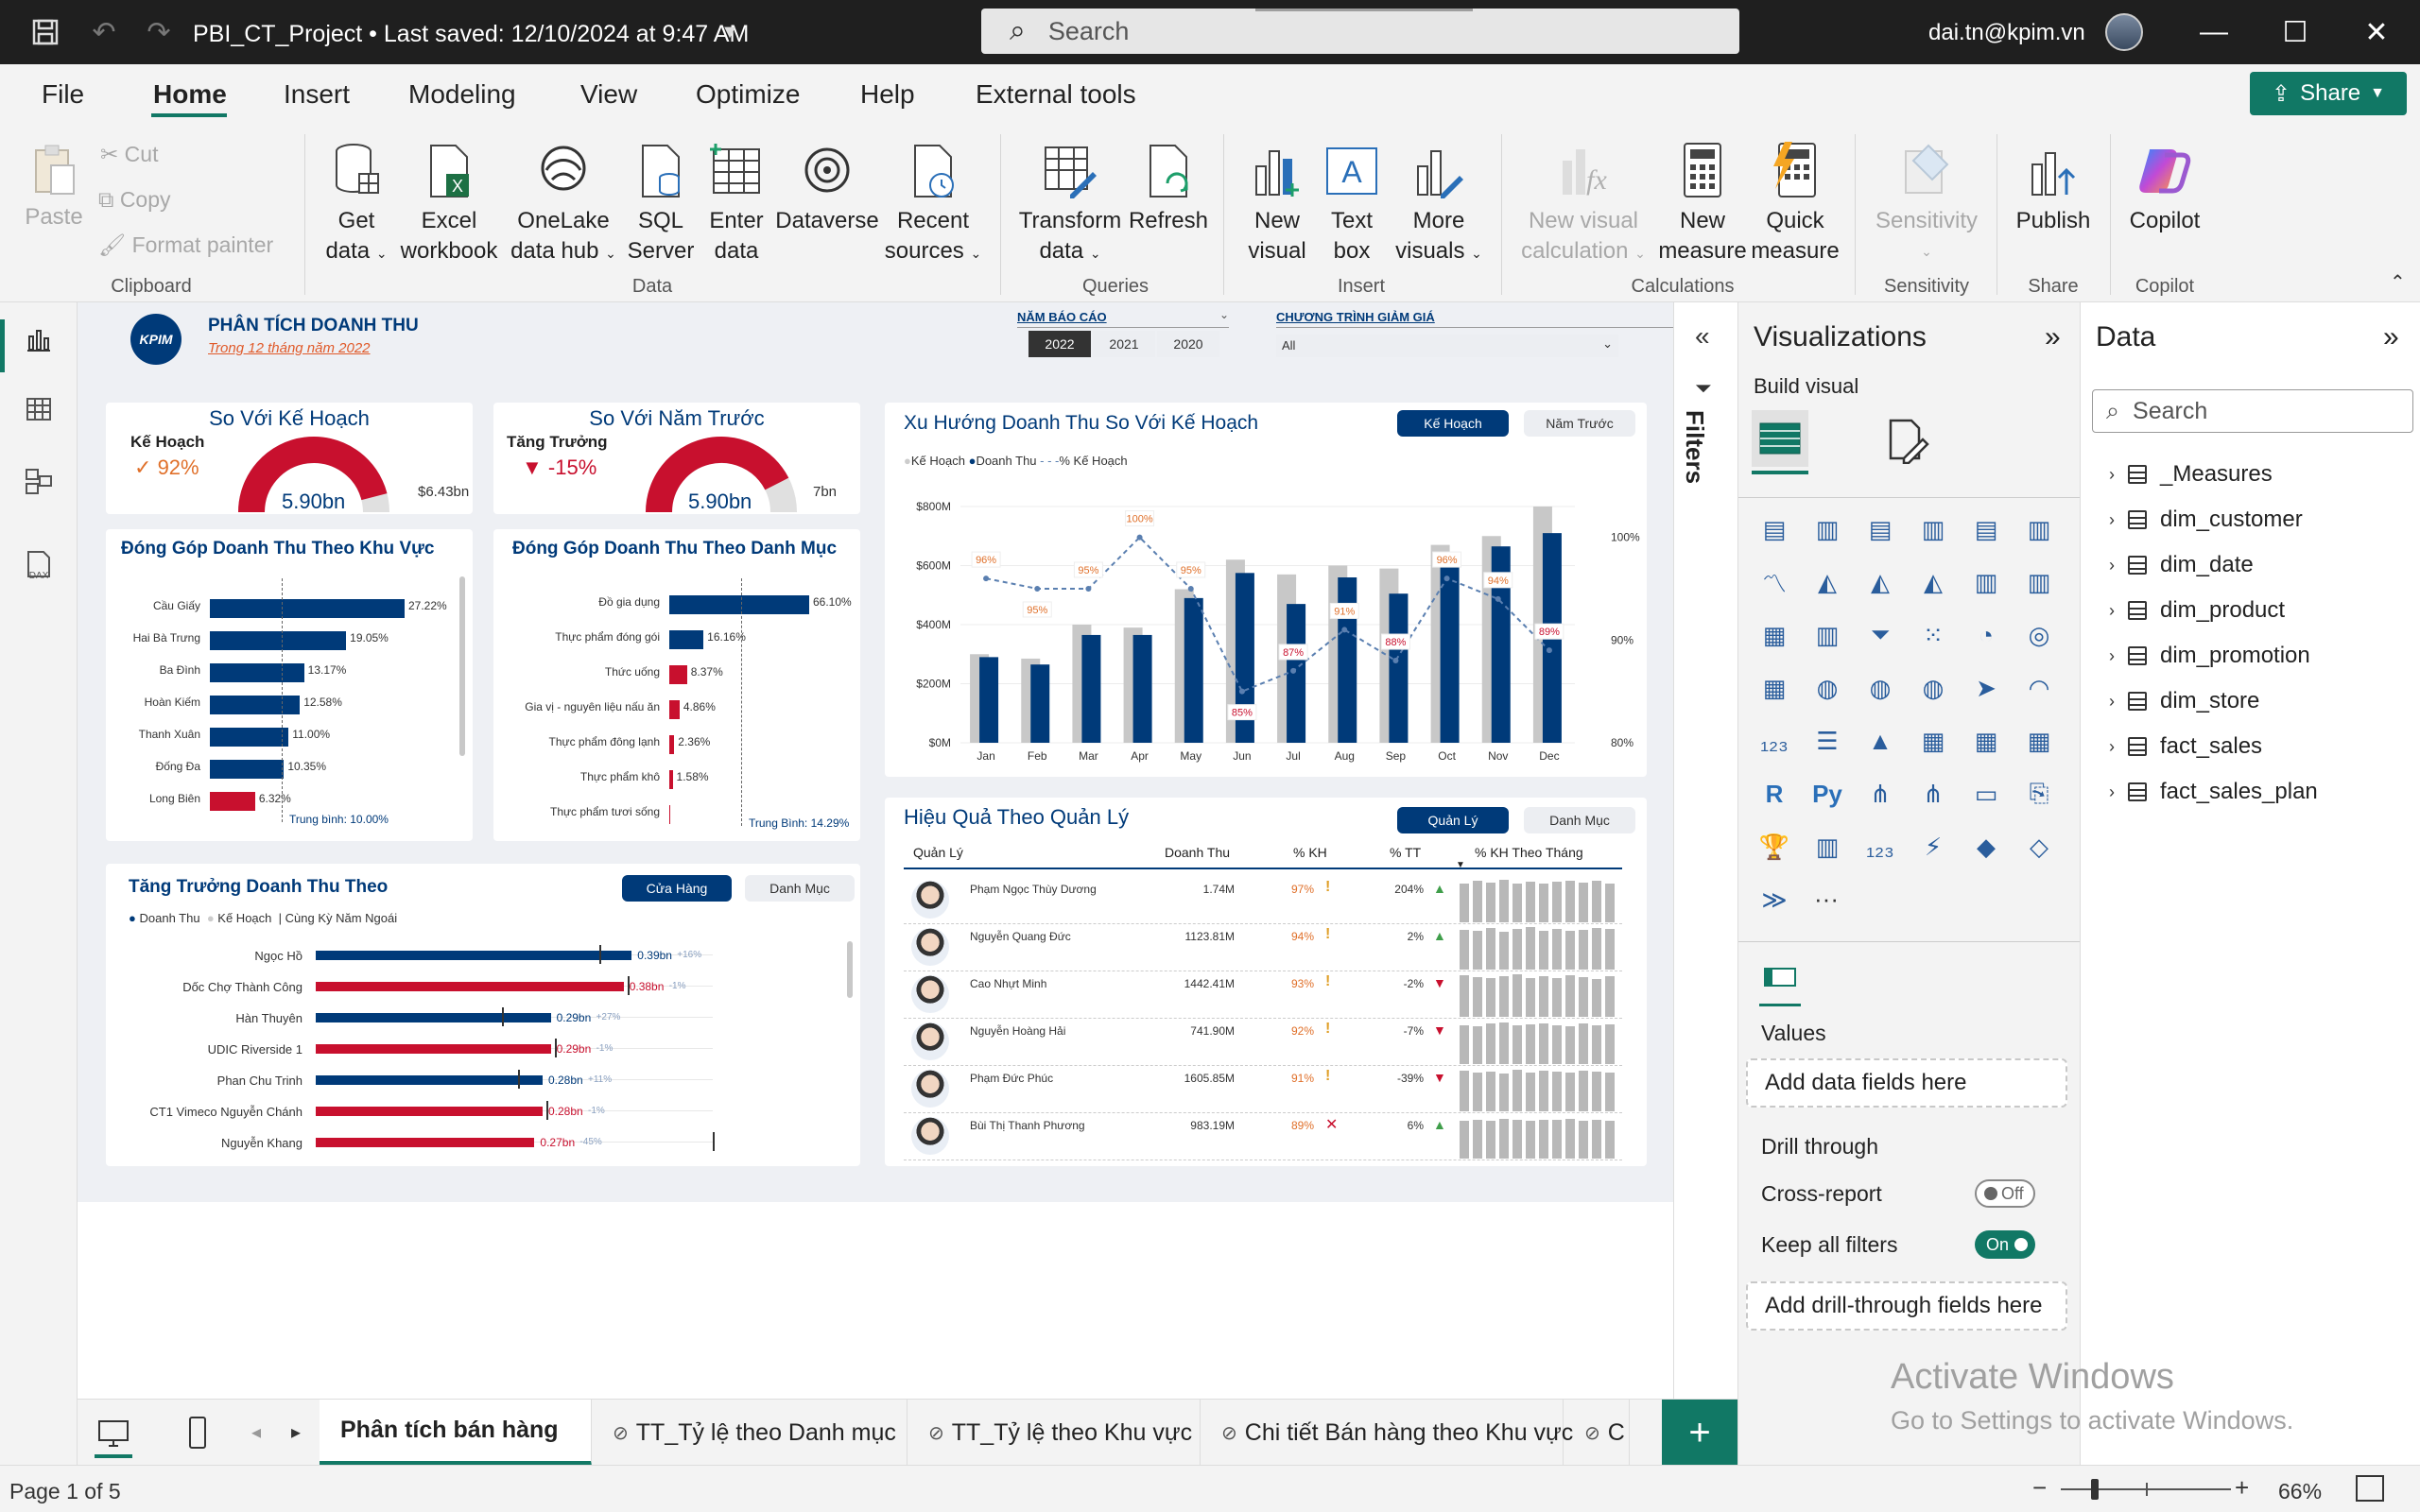 This screenshot has width=2420, height=1512. I want to click on matrix-icon: ▦, so click(2039, 741).